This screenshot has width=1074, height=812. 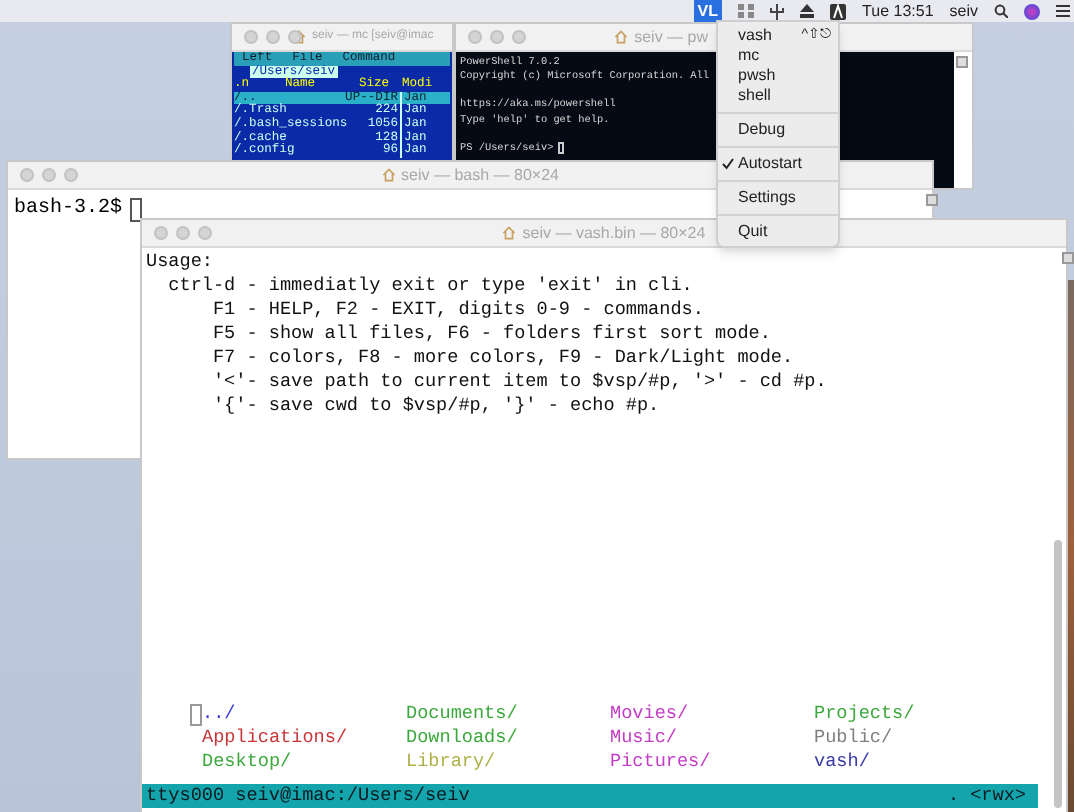 What do you see at coordinates (838, 11) in the screenshot?
I see `keyboard-input-icon` at bounding box center [838, 11].